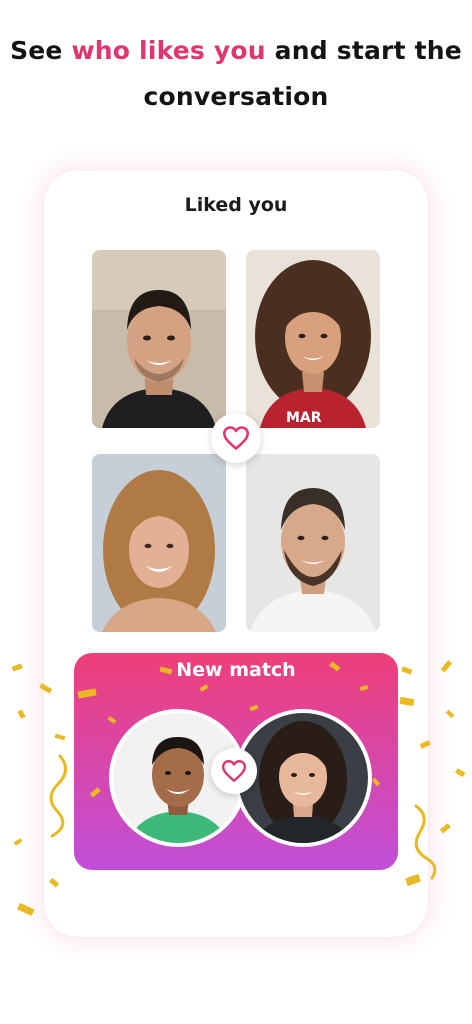  I want to click on headline-highlight: who likes you, so click(168, 50).